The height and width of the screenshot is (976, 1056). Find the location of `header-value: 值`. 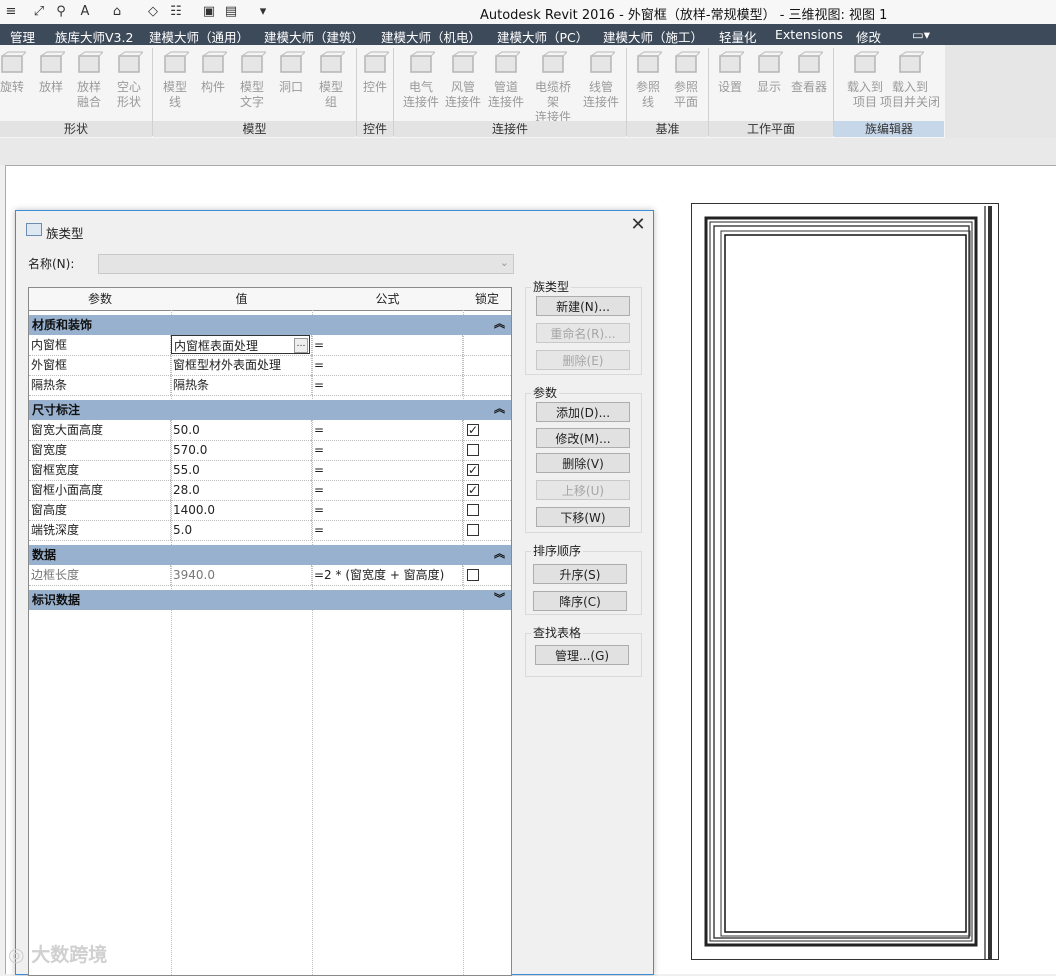

header-value: 值 is located at coordinates (242, 299).